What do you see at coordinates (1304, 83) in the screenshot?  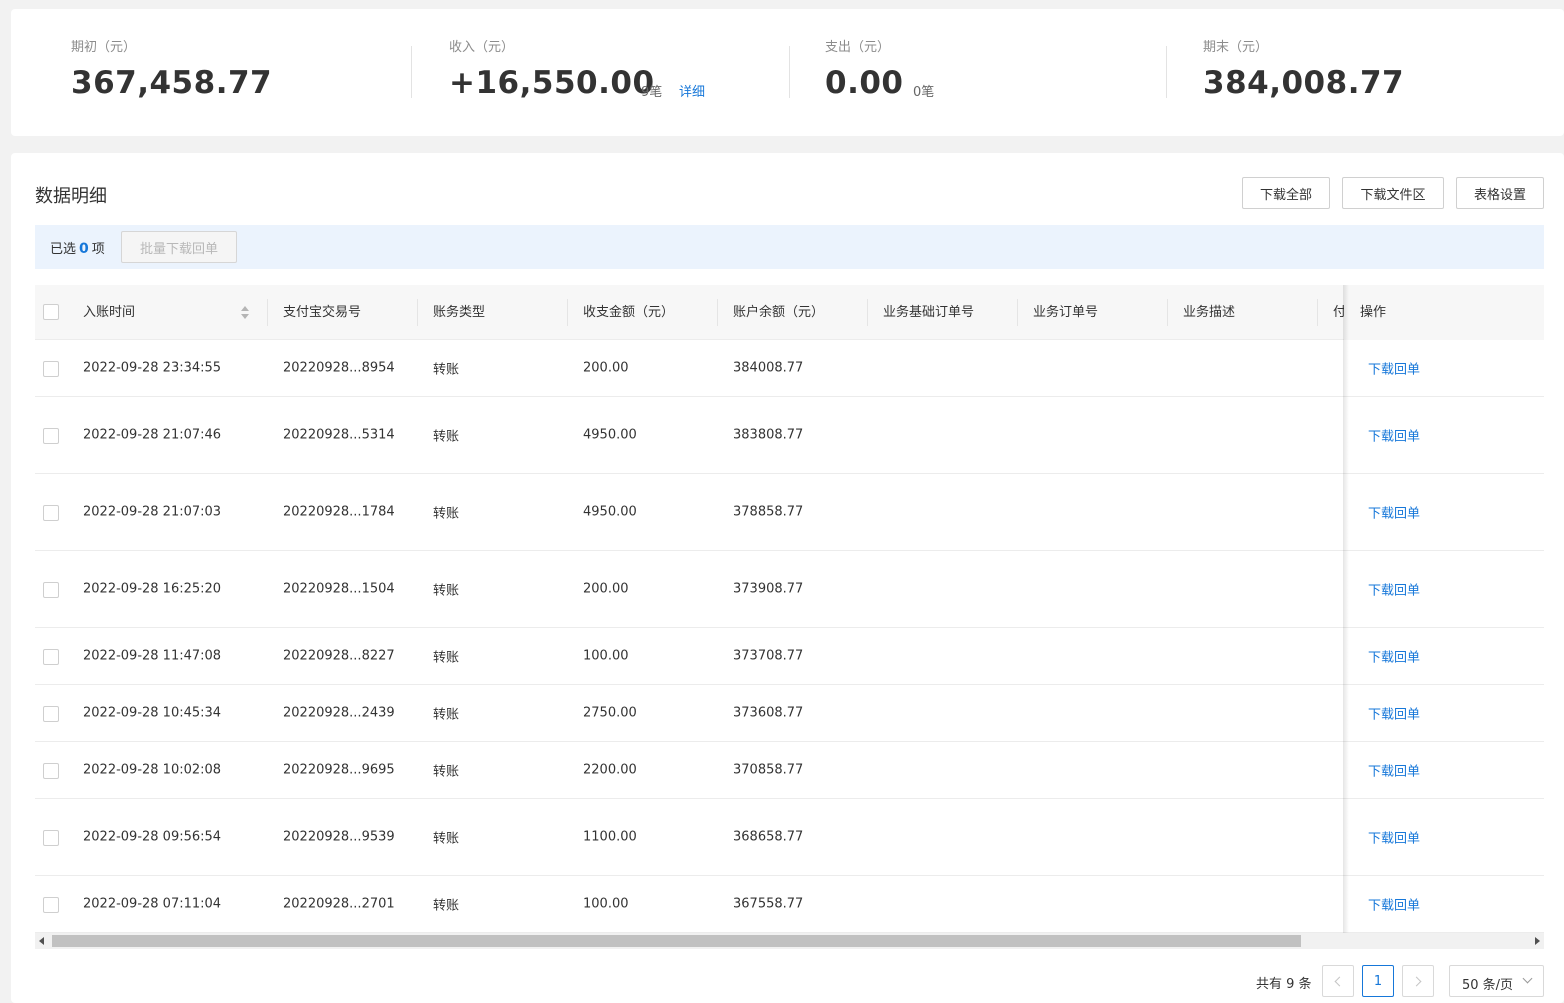 I see `closing-value: 384,008.77` at bounding box center [1304, 83].